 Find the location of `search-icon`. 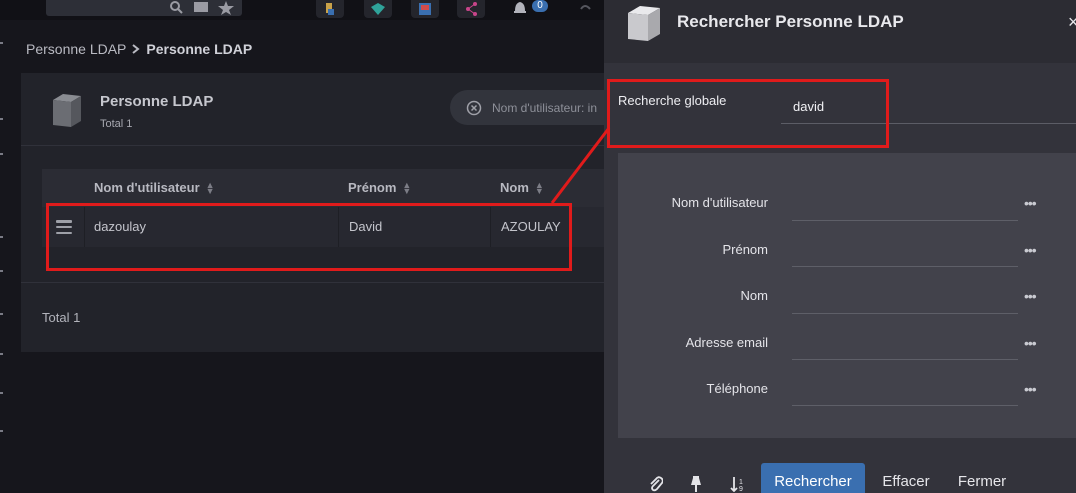

search-icon is located at coordinates (176, 8).